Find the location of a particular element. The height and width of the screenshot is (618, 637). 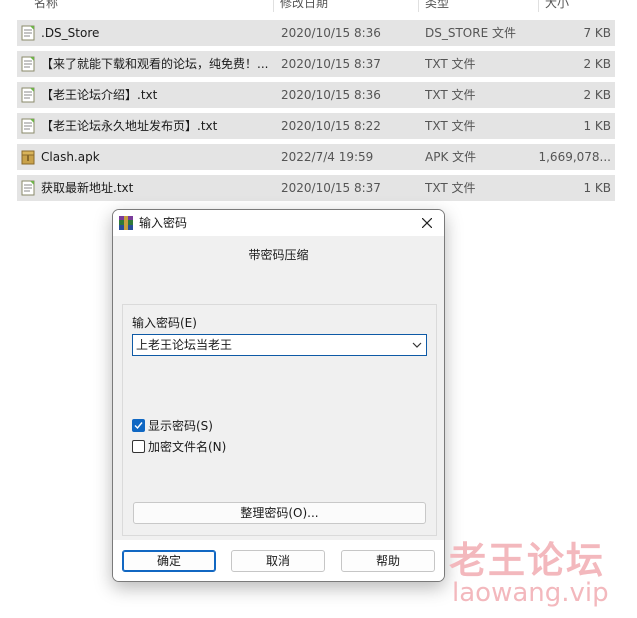

dialog-footer: 确定 取消 帮助 is located at coordinates (278, 560).